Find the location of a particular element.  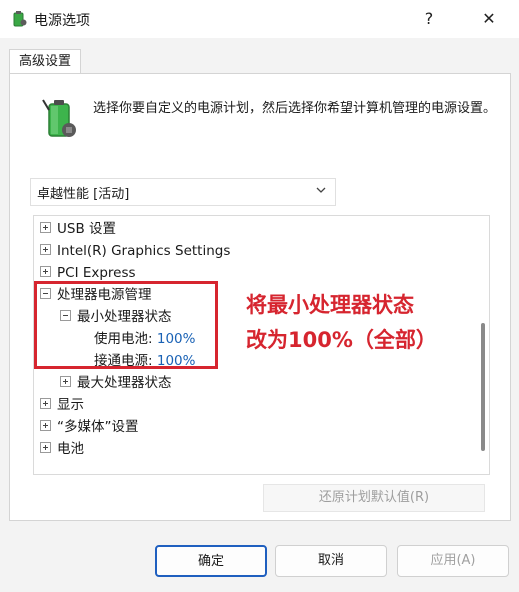

annotation-line-2: 改为100%（全部） is located at coordinates (341, 340).